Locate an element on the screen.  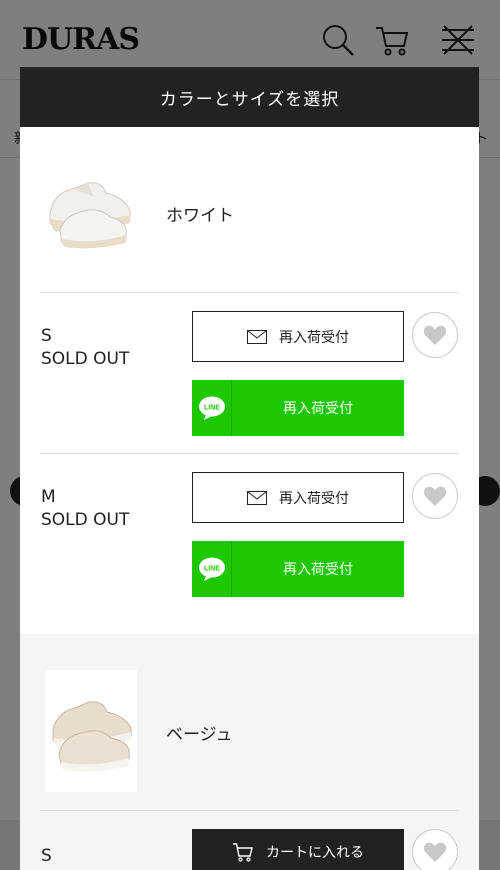
size-label: S is located at coordinates (46, 856).